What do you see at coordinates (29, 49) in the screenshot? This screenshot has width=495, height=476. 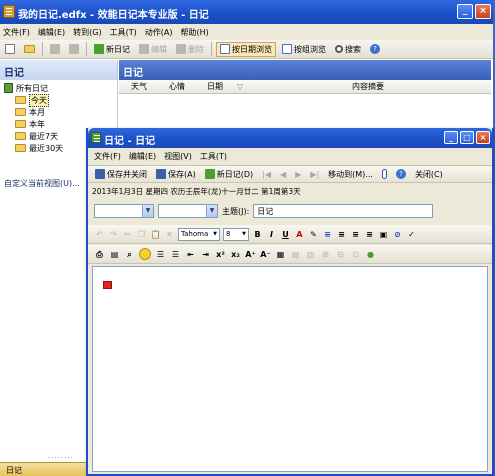 I see `open-folder-icon-button` at bounding box center [29, 49].